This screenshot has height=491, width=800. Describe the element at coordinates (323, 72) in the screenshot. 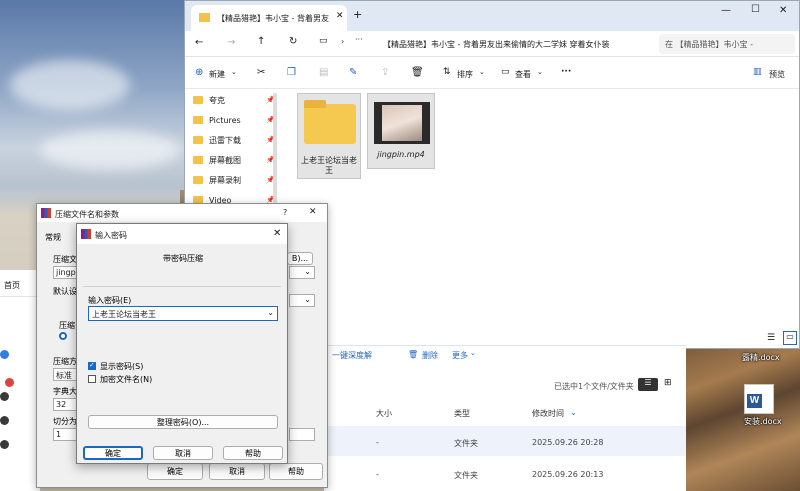

I see `paste-icon: ▤` at that location.